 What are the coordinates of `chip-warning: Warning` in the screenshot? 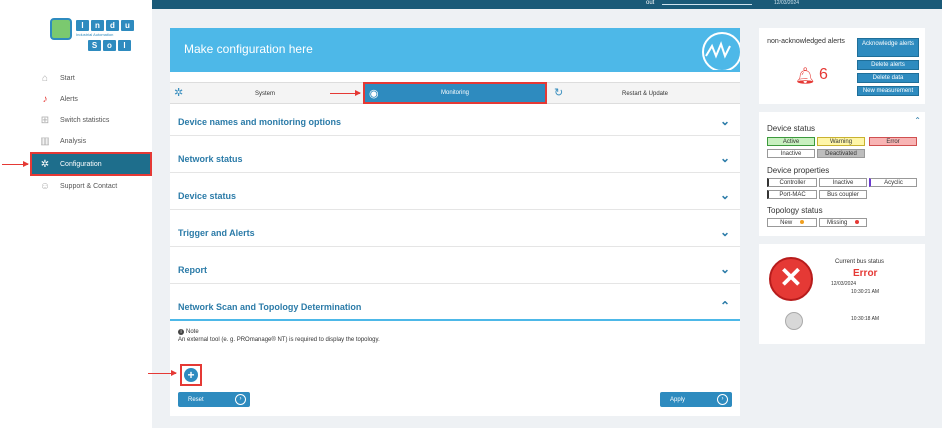 It's located at (841, 141).